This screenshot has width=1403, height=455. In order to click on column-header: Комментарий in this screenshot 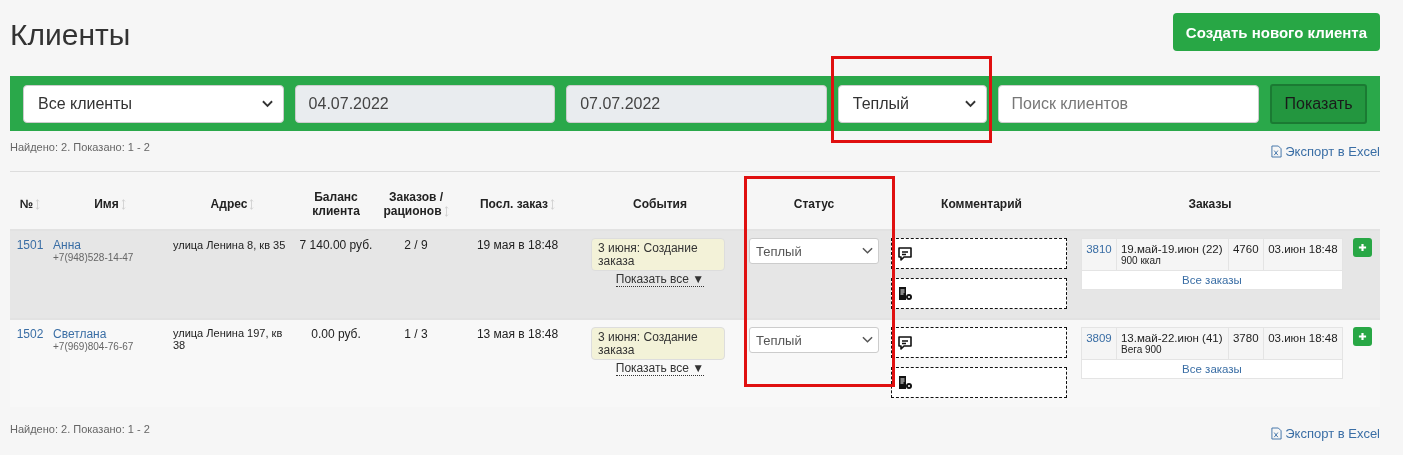, I will do `click(981, 204)`.